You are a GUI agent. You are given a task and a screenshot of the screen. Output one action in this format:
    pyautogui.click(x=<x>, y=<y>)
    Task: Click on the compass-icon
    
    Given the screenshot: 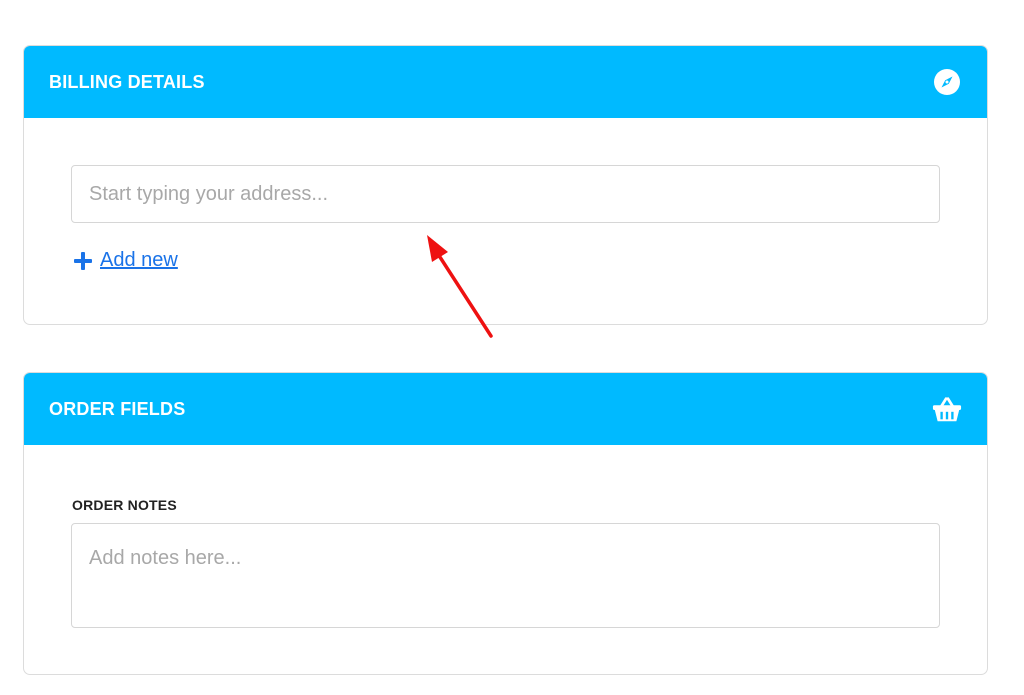 What is the action you would take?
    pyautogui.click(x=947, y=82)
    